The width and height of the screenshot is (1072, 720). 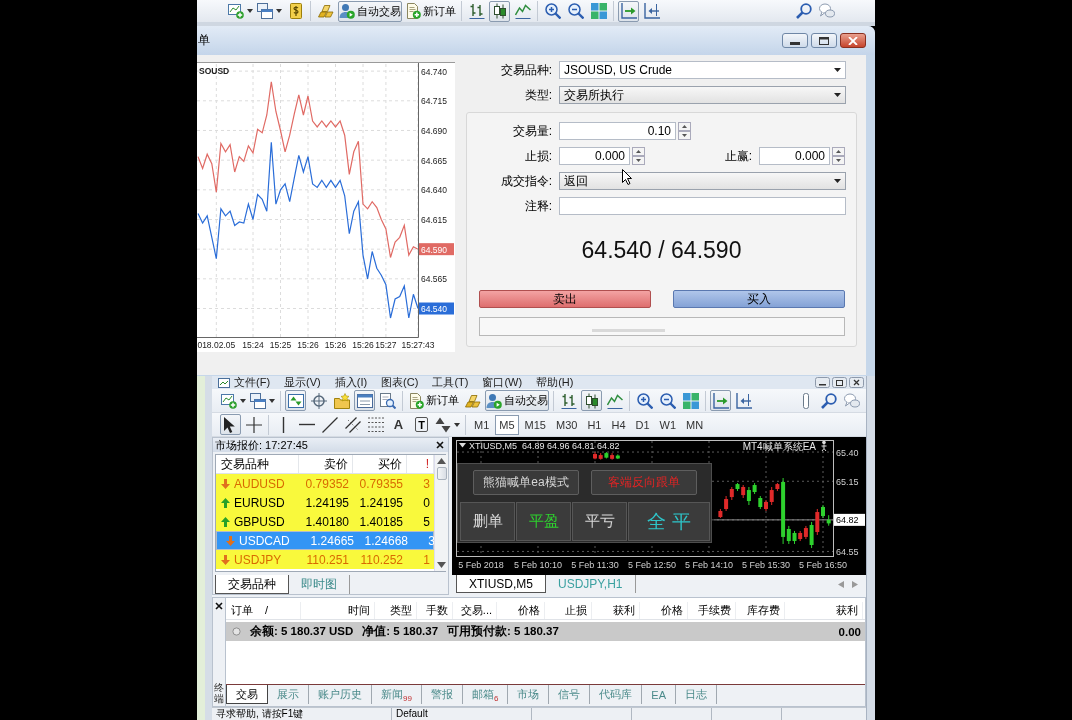 What do you see at coordinates (617, 131) in the screenshot?
I see `volume-field: 0.10` at bounding box center [617, 131].